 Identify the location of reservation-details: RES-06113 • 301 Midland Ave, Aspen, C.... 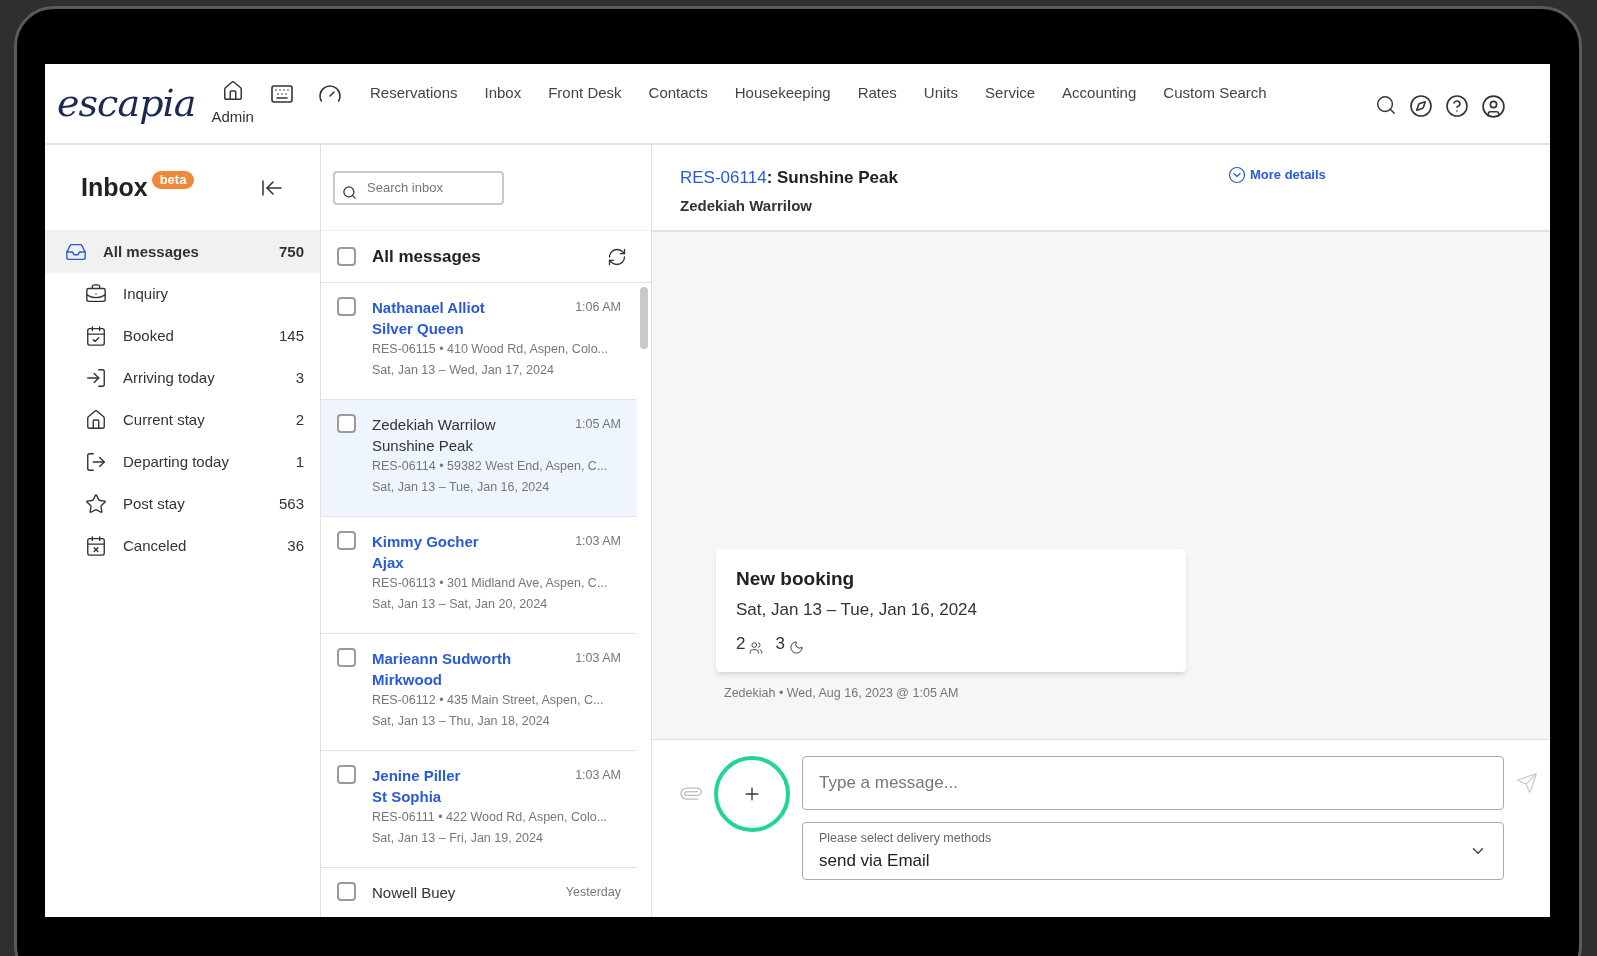
(490, 583).